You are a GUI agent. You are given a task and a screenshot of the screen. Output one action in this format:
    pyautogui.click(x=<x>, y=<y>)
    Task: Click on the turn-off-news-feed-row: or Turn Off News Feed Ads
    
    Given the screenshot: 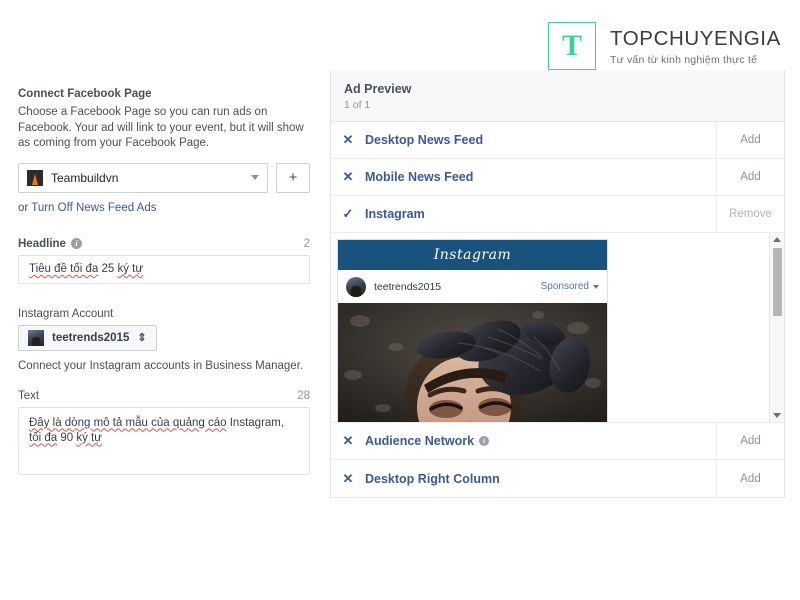 What is the action you would take?
    pyautogui.click(x=164, y=208)
    